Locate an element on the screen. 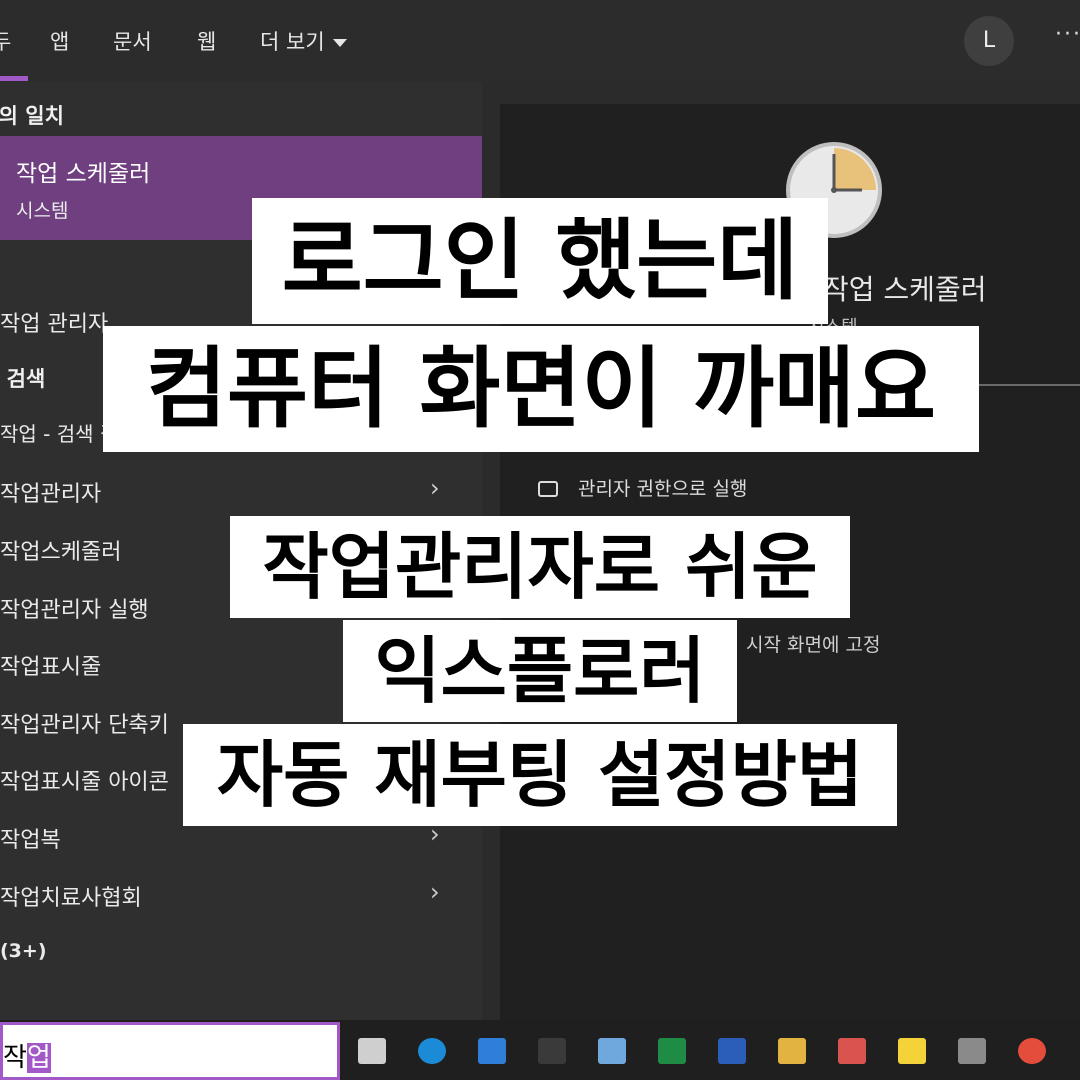  search-input: 작업 is located at coordinates (170, 1051).